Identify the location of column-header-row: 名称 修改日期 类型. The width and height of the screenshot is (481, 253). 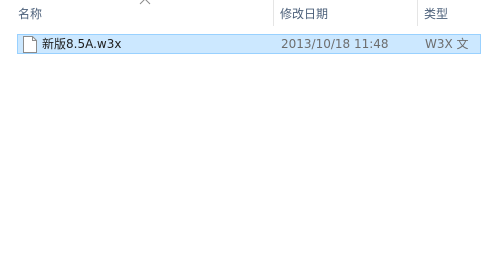
(240, 14).